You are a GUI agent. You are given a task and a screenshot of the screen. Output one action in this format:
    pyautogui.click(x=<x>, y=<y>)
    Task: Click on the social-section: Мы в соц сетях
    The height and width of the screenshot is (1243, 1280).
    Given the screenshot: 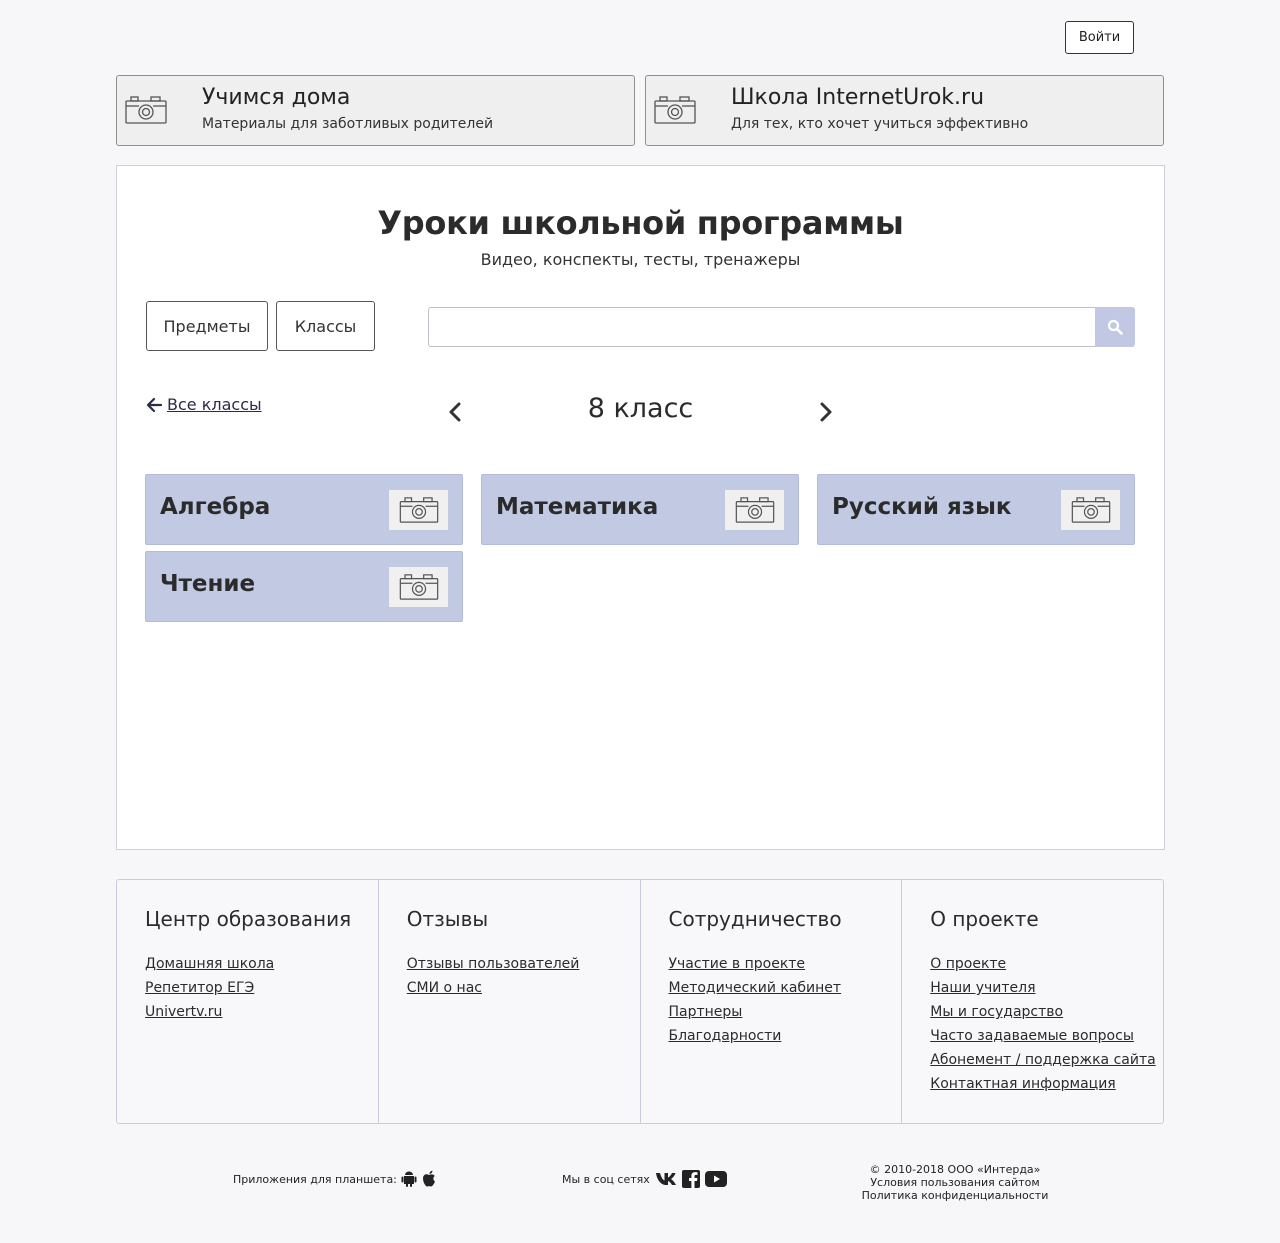 What is the action you would take?
    pyautogui.click(x=644, y=1179)
    